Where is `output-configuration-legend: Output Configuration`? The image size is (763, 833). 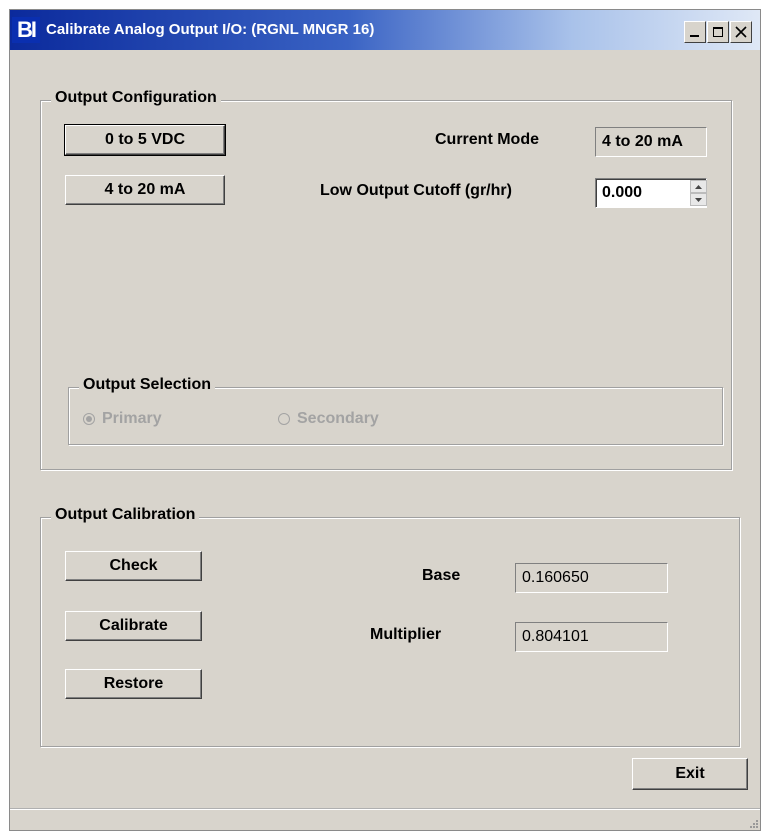 output-configuration-legend: Output Configuration is located at coordinates (136, 98).